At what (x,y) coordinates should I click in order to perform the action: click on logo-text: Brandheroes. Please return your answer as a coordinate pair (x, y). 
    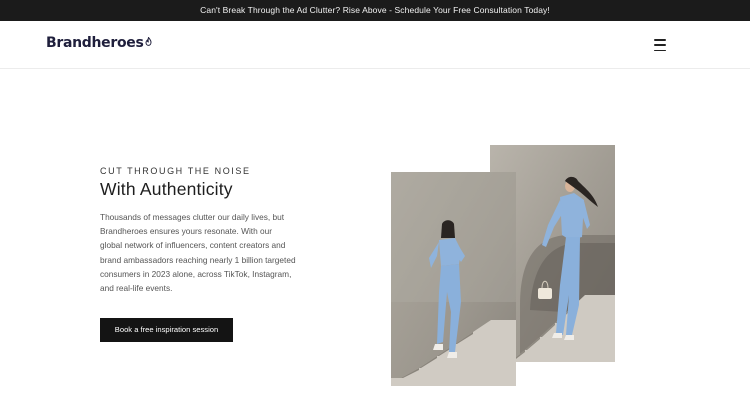
    Looking at the image, I should click on (95, 43).